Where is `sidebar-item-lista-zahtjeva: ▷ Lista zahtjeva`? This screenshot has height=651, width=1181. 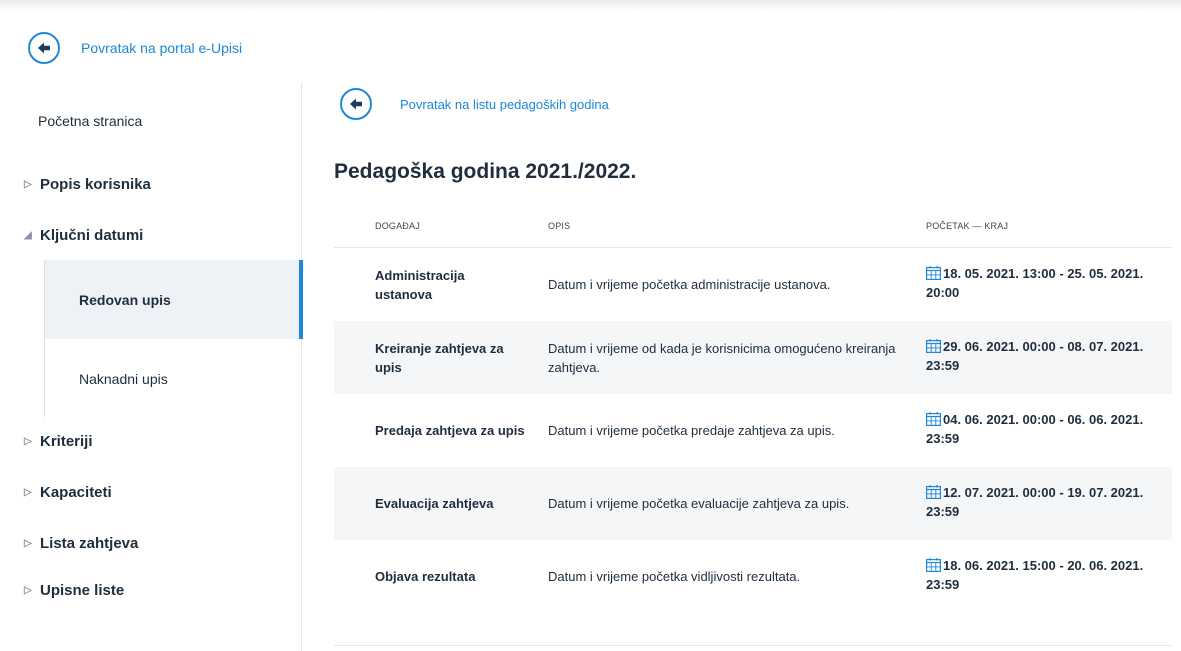 sidebar-item-lista-zahtjeva: ▷ Lista zahtjeva is located at coordinates (81, 543).